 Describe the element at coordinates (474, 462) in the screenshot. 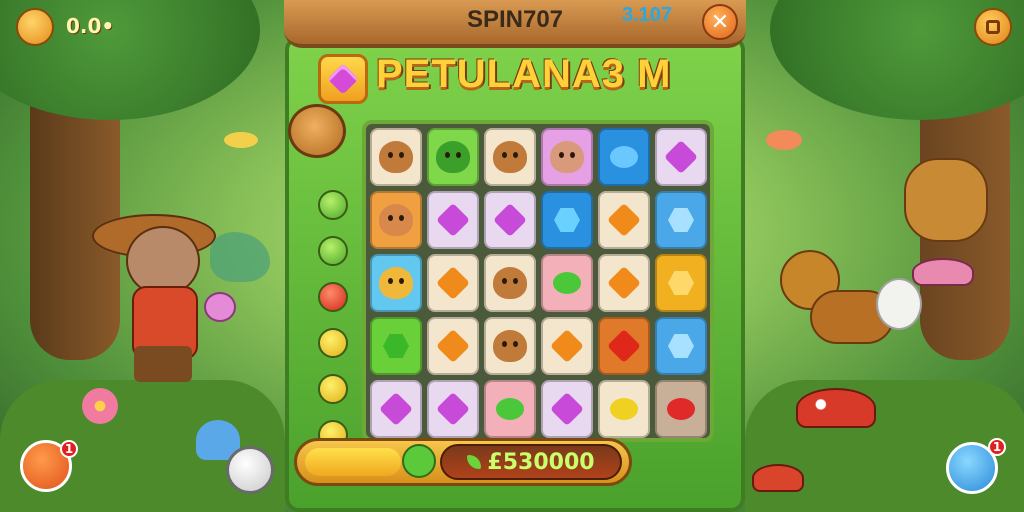

I see `leaf-mini-icon` at that location.